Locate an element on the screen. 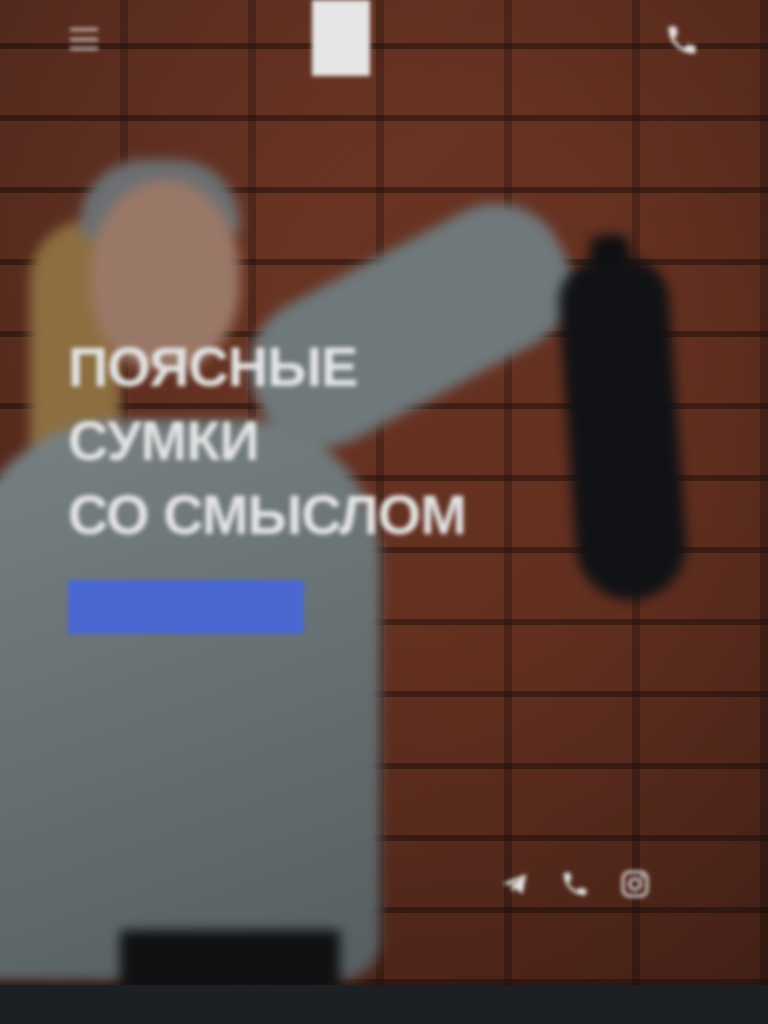 This screenshot has height=1024, width=768. social-links is located at coordinates (575, 884).